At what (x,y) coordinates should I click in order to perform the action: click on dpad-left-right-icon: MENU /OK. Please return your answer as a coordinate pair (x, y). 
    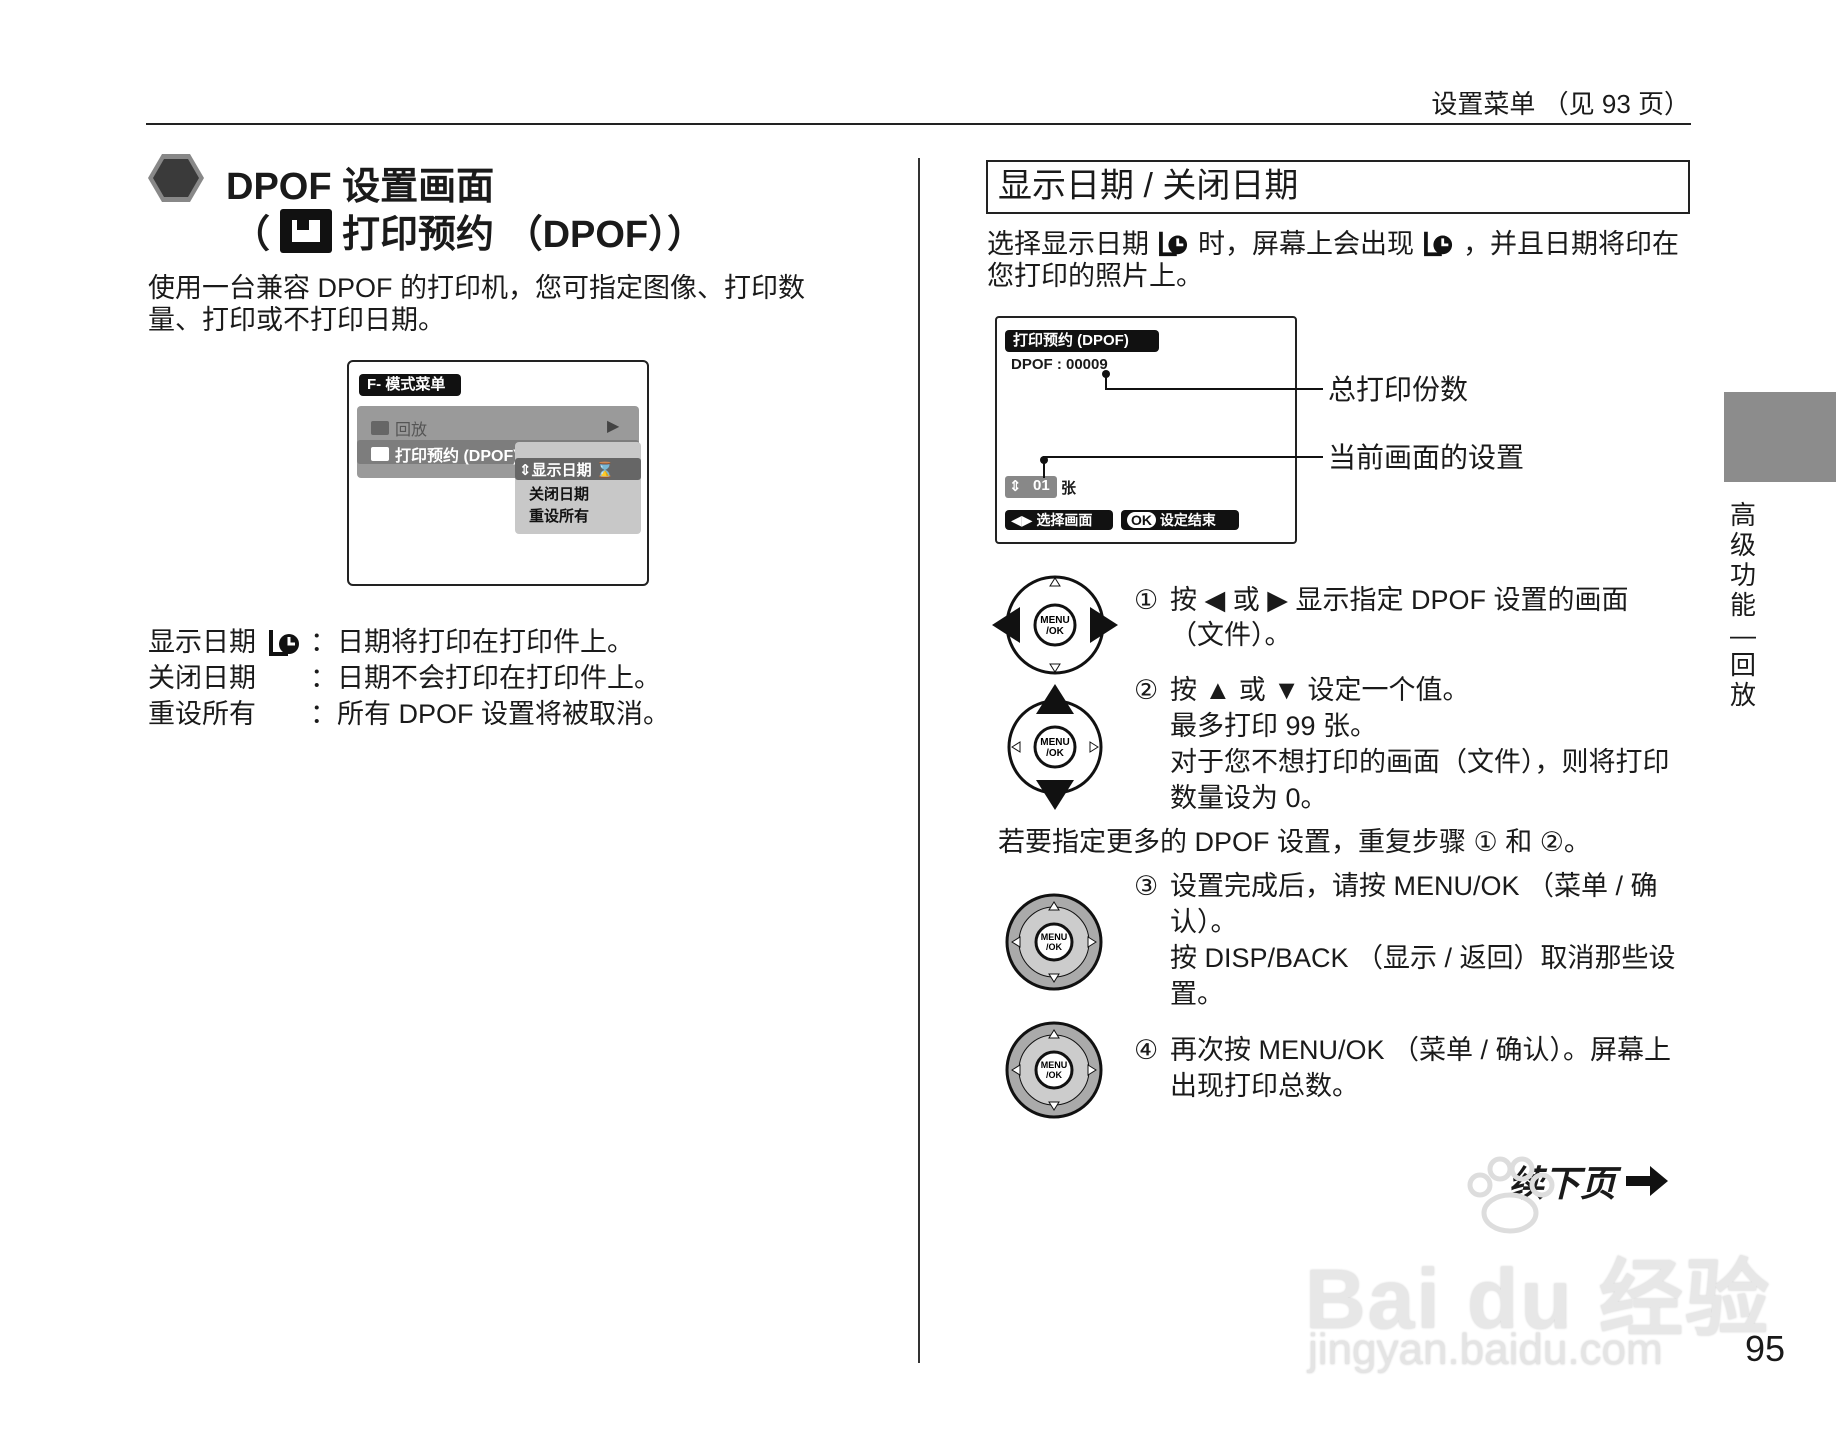
    Looking at the image, I should click on (1055, 625).